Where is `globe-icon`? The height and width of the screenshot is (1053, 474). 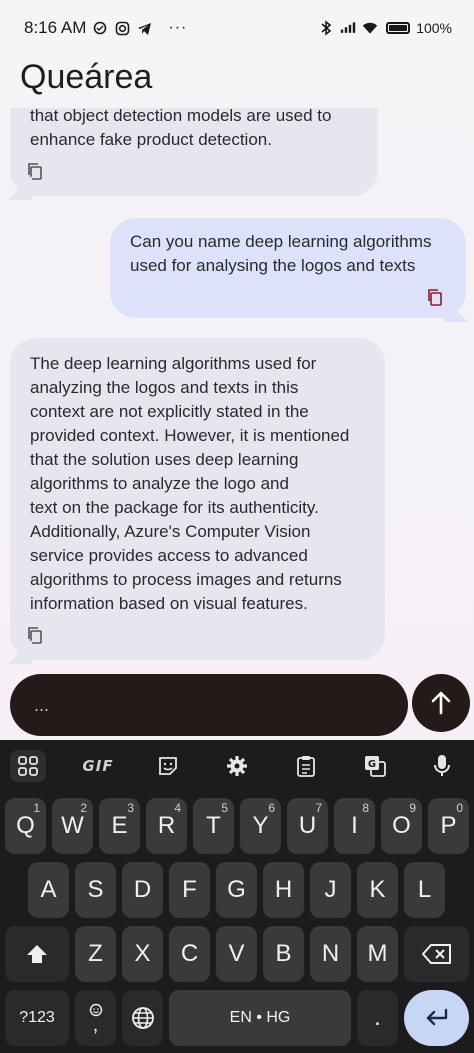
globe-icon is located at coordinates (142, 1018).